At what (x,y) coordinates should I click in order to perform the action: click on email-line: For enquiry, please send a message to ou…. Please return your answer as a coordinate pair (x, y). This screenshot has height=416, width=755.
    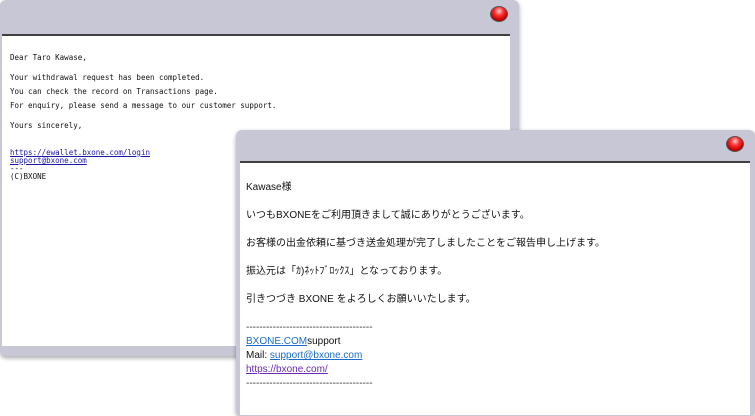
    Looking at the image, I should click on (143, 105).